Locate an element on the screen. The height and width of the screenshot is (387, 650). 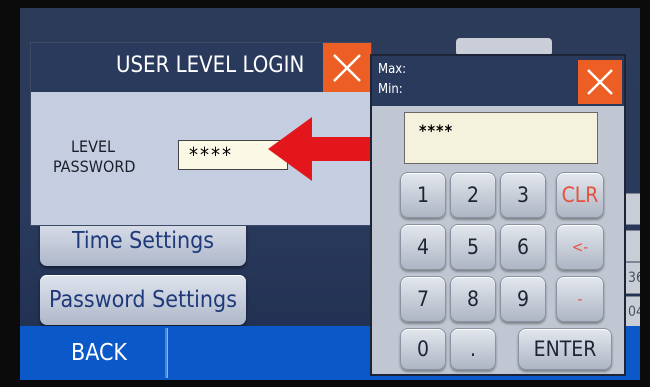
time-settings-label: Time Settings is located at coordinates (143, 241).